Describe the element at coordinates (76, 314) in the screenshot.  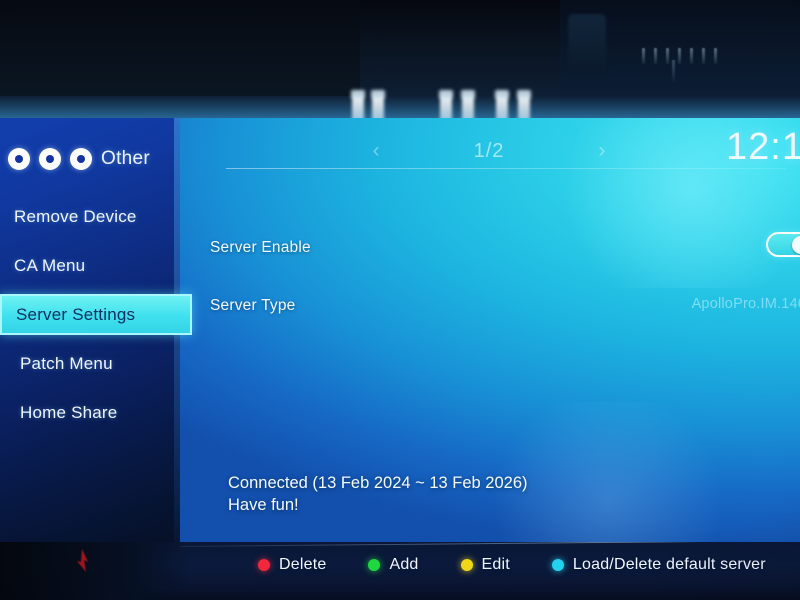
I see `sidebar-item-label: Server Settings` at that location.